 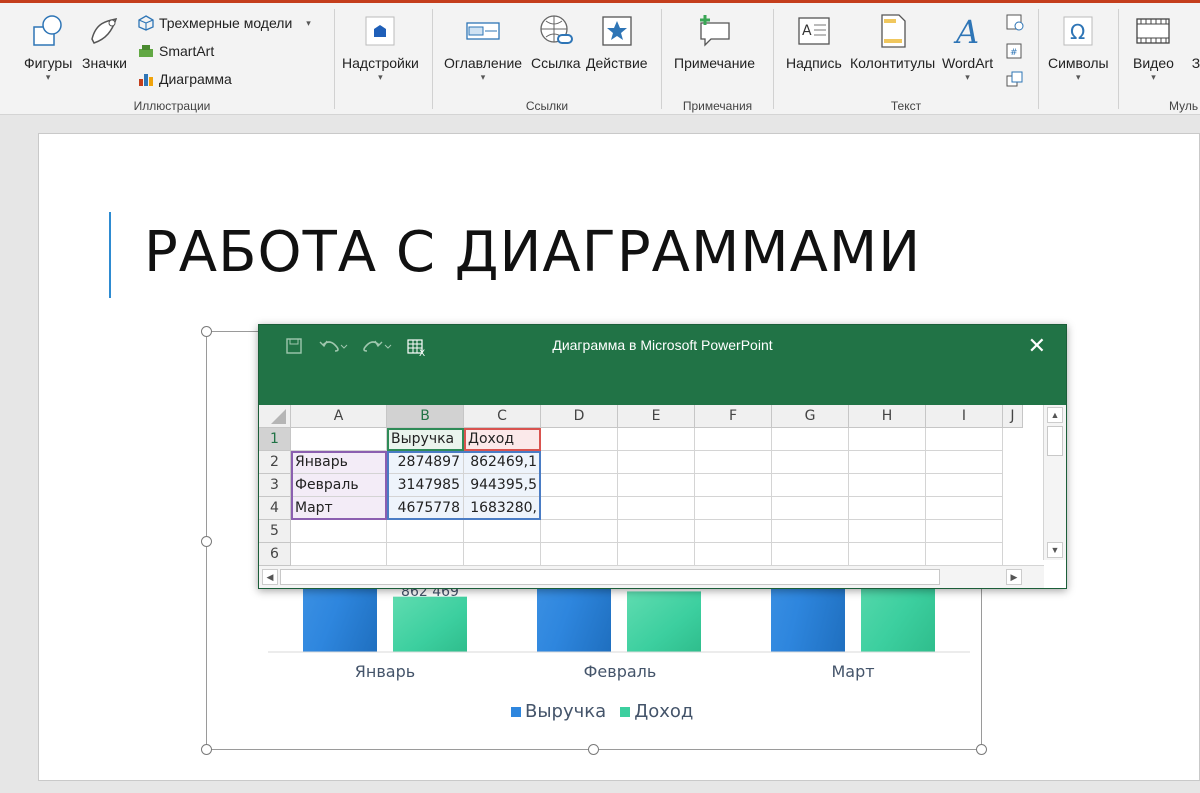 I want to click on legend-entry: Доход, so click(x=664, y=711).